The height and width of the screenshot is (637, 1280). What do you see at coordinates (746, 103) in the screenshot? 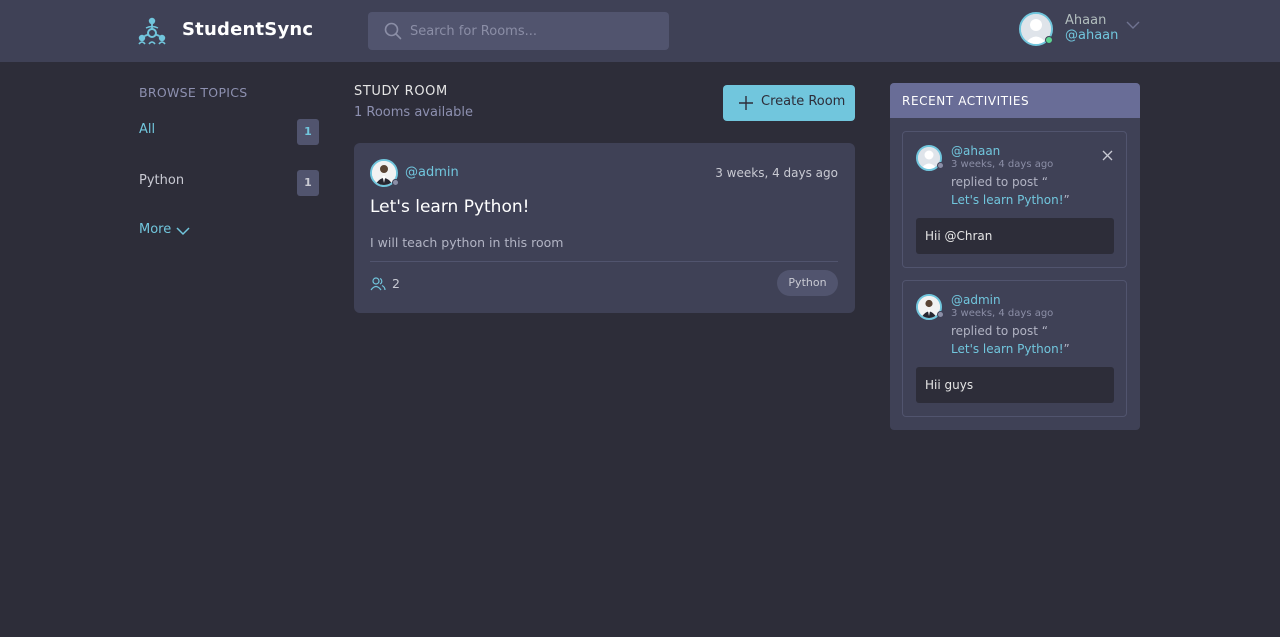
I see `plus-icon` at bounding box center [746, 103].